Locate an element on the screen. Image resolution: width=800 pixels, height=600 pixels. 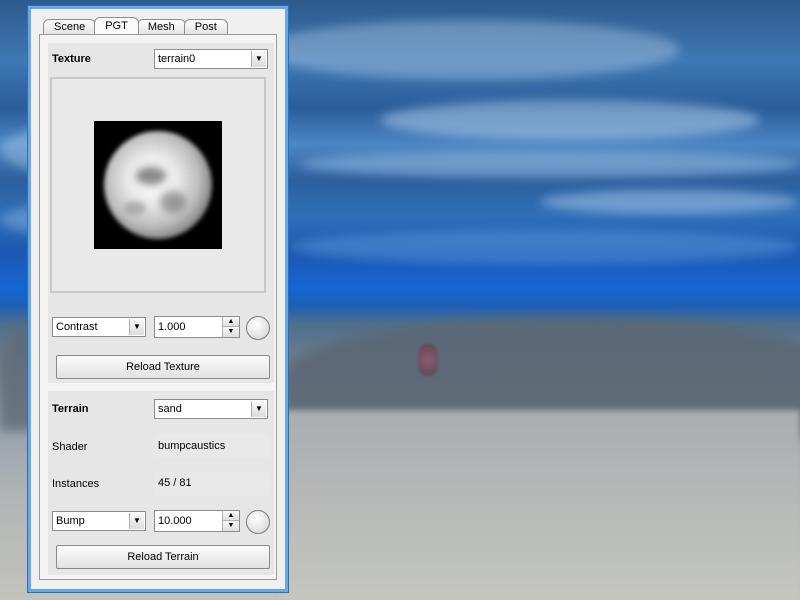
tab-pgt: PGT is located at coordinates (116, 25).